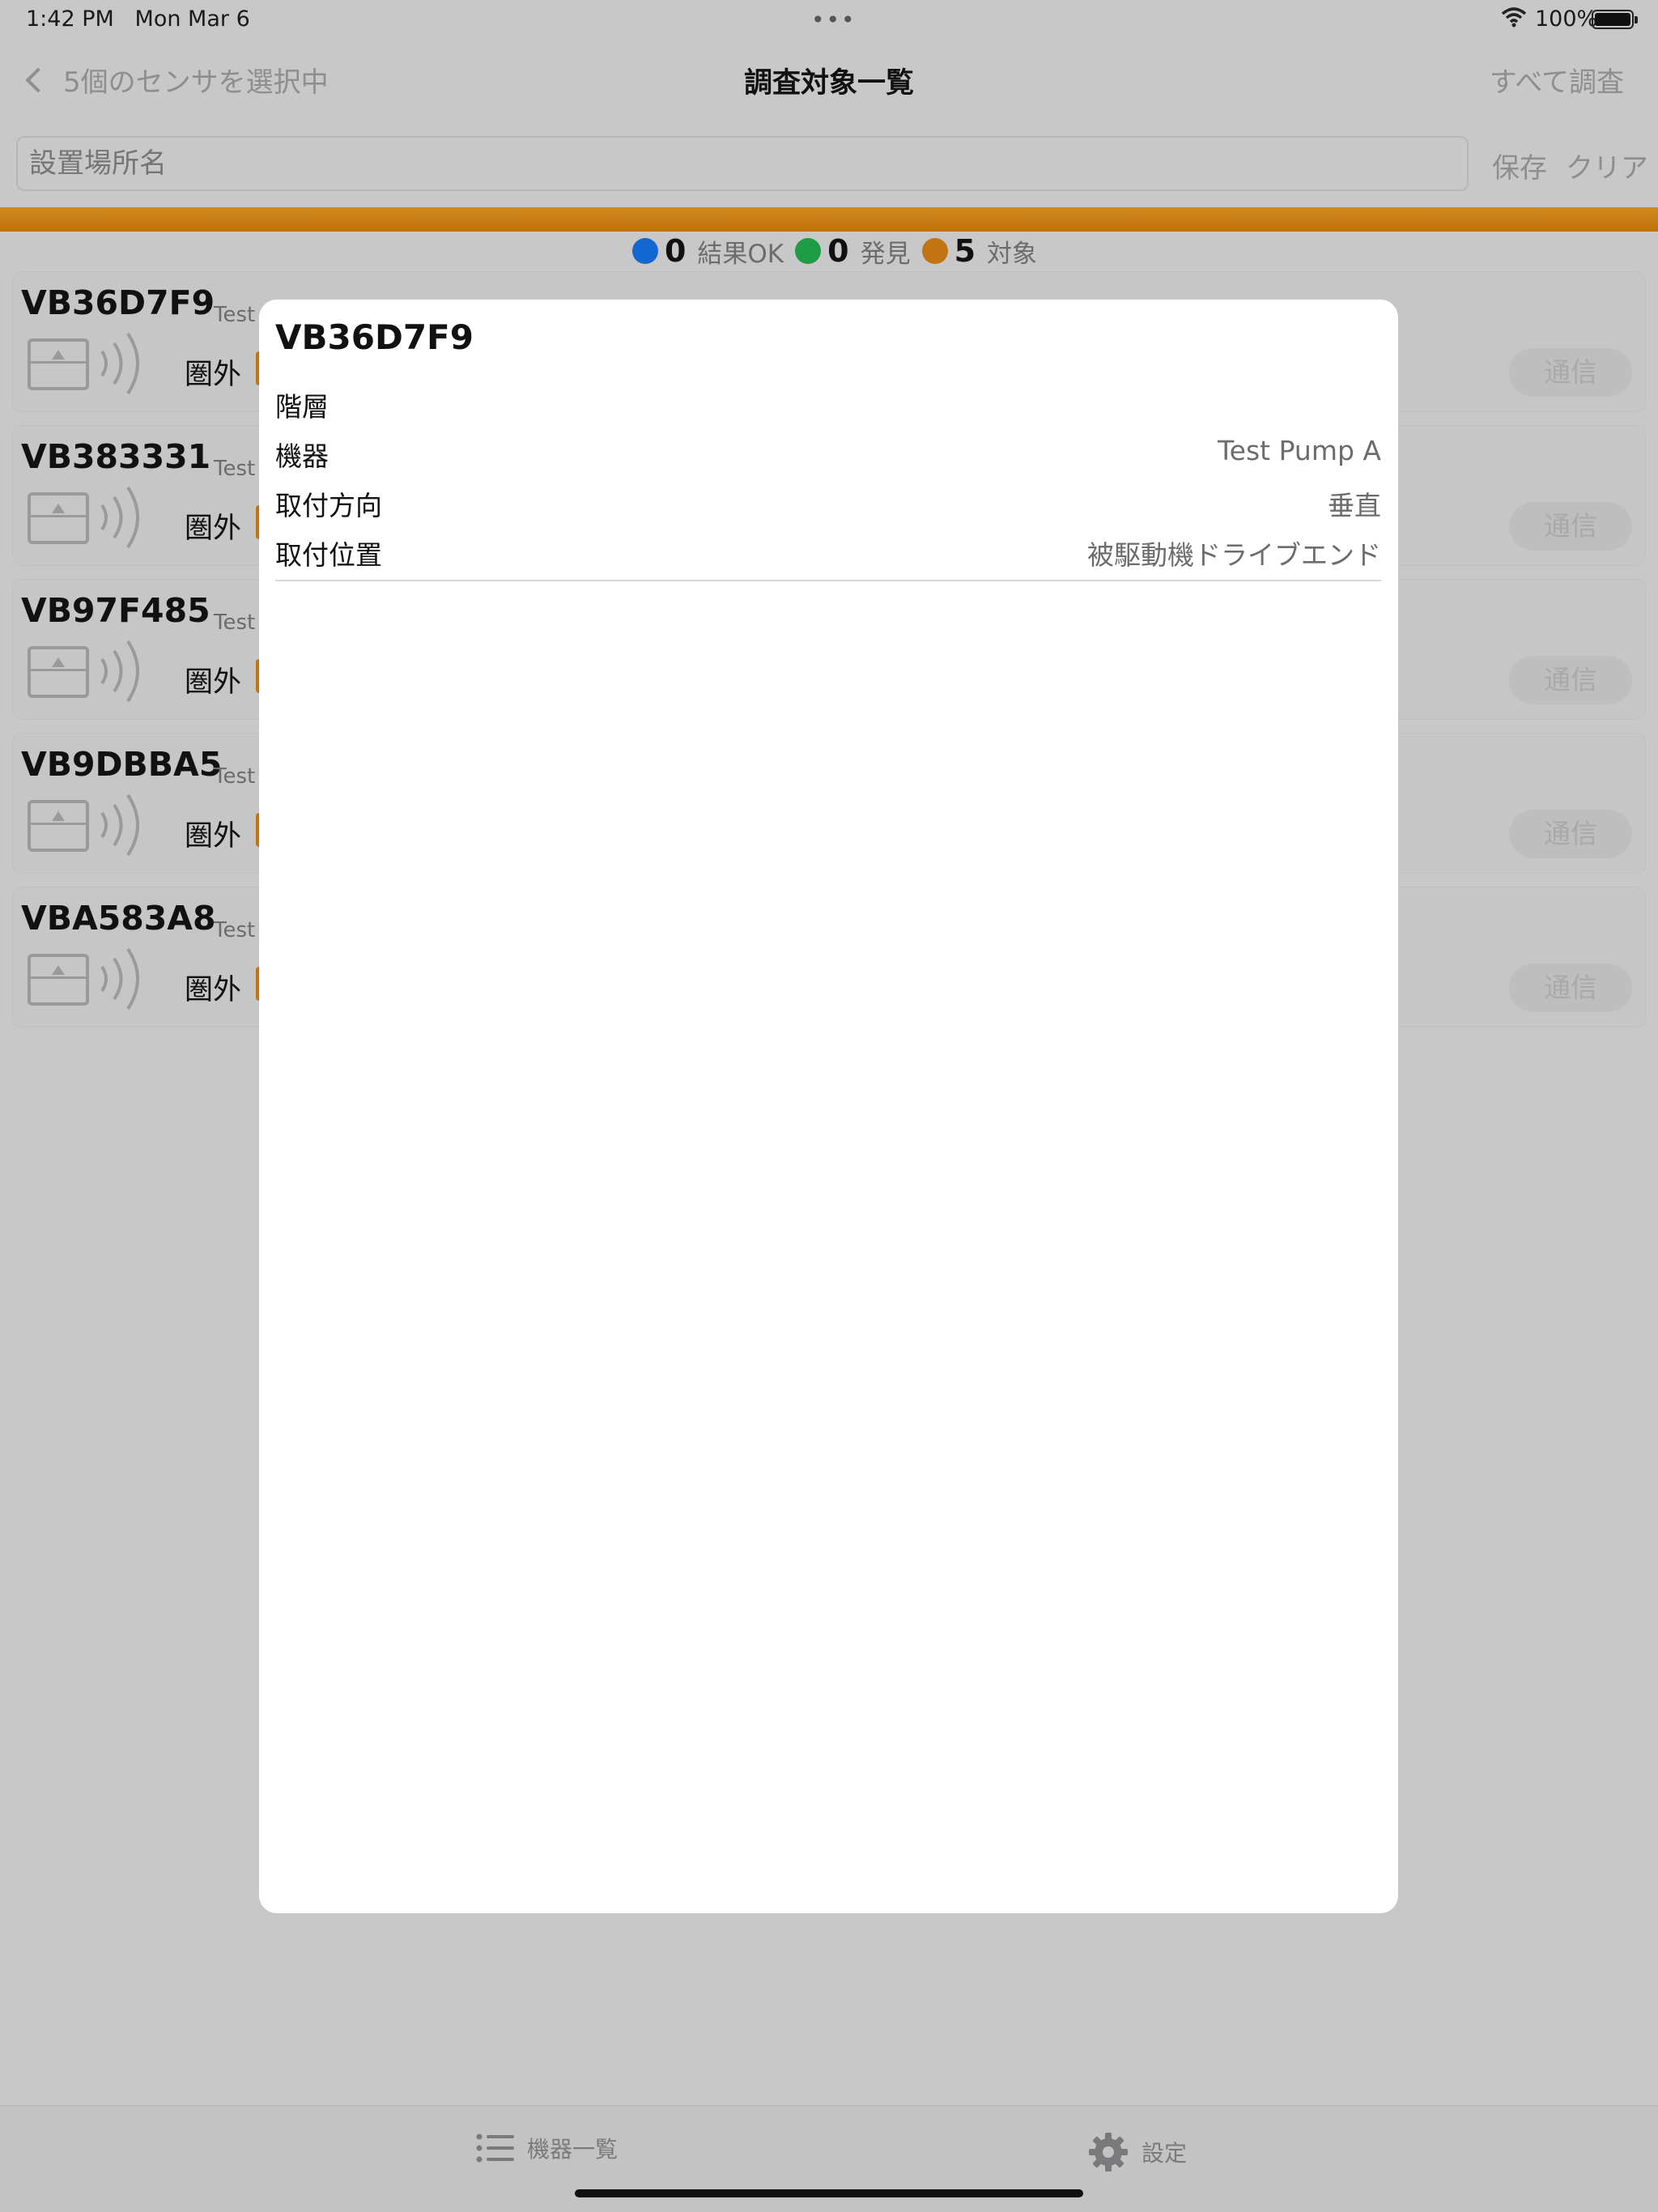 Image resolution: width=1658 pixels, height=2212 pixels. Describe the element at coordinates (1566, 19) in the screenshot. I see `battery-percentage: 100%` at that location.